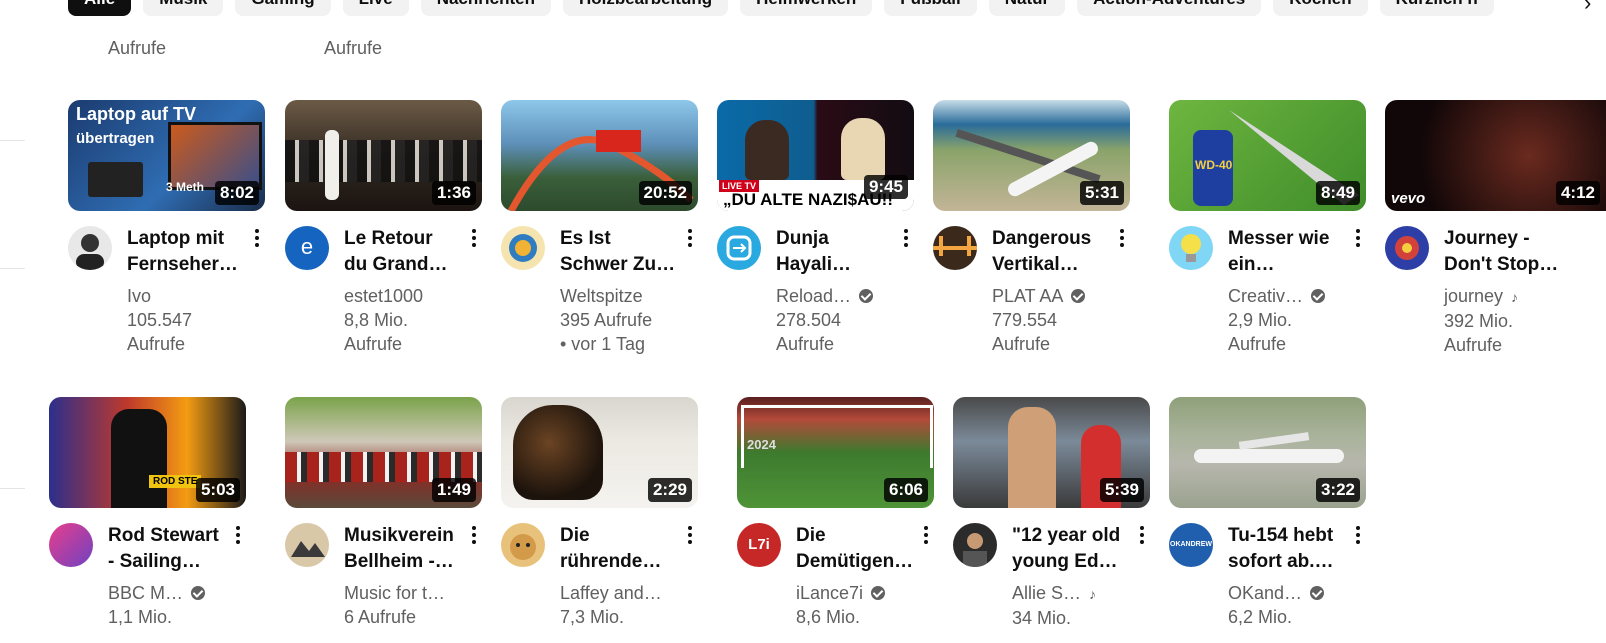 Image resolution: width=1606 pixels, height=643 pixels. I want to click on channel-avatar: L7i, so click(759, 545).